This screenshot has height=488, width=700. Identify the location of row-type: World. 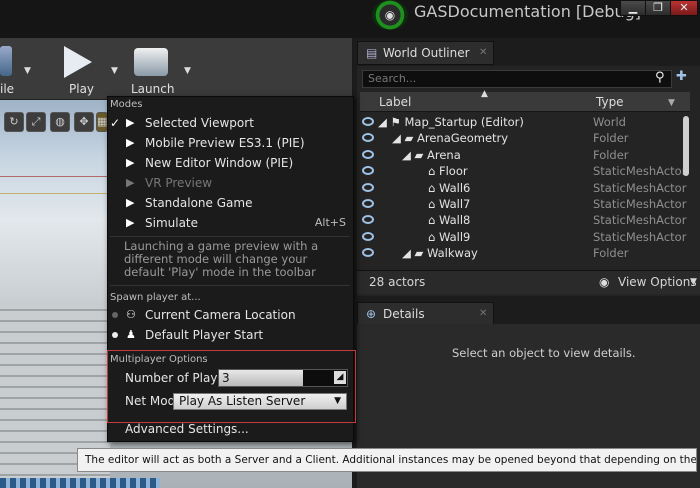
(609, 122).